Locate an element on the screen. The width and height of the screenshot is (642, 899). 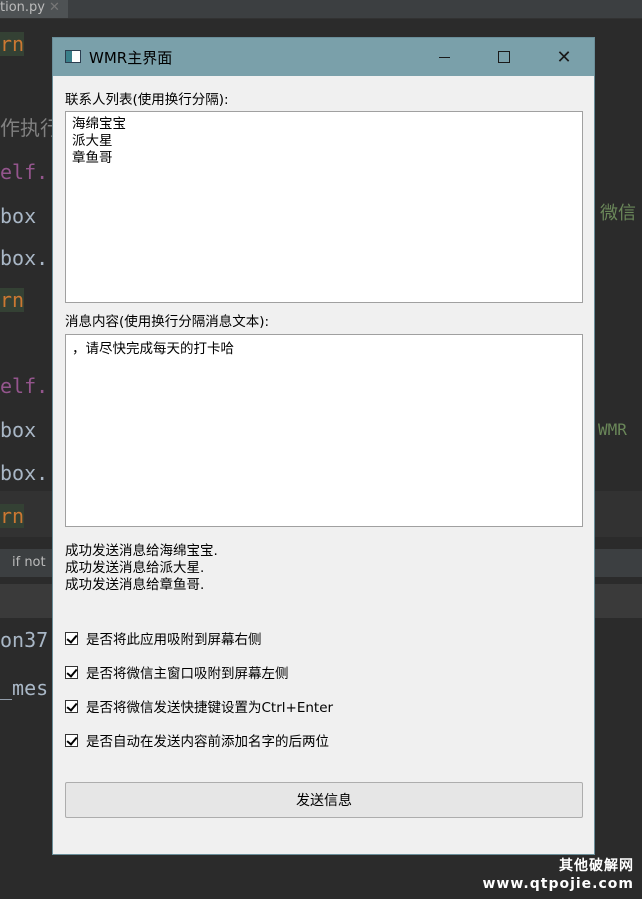
option-label: 是否将此应用吸附到屏幕右侧 is located at coordinates (174, 640).